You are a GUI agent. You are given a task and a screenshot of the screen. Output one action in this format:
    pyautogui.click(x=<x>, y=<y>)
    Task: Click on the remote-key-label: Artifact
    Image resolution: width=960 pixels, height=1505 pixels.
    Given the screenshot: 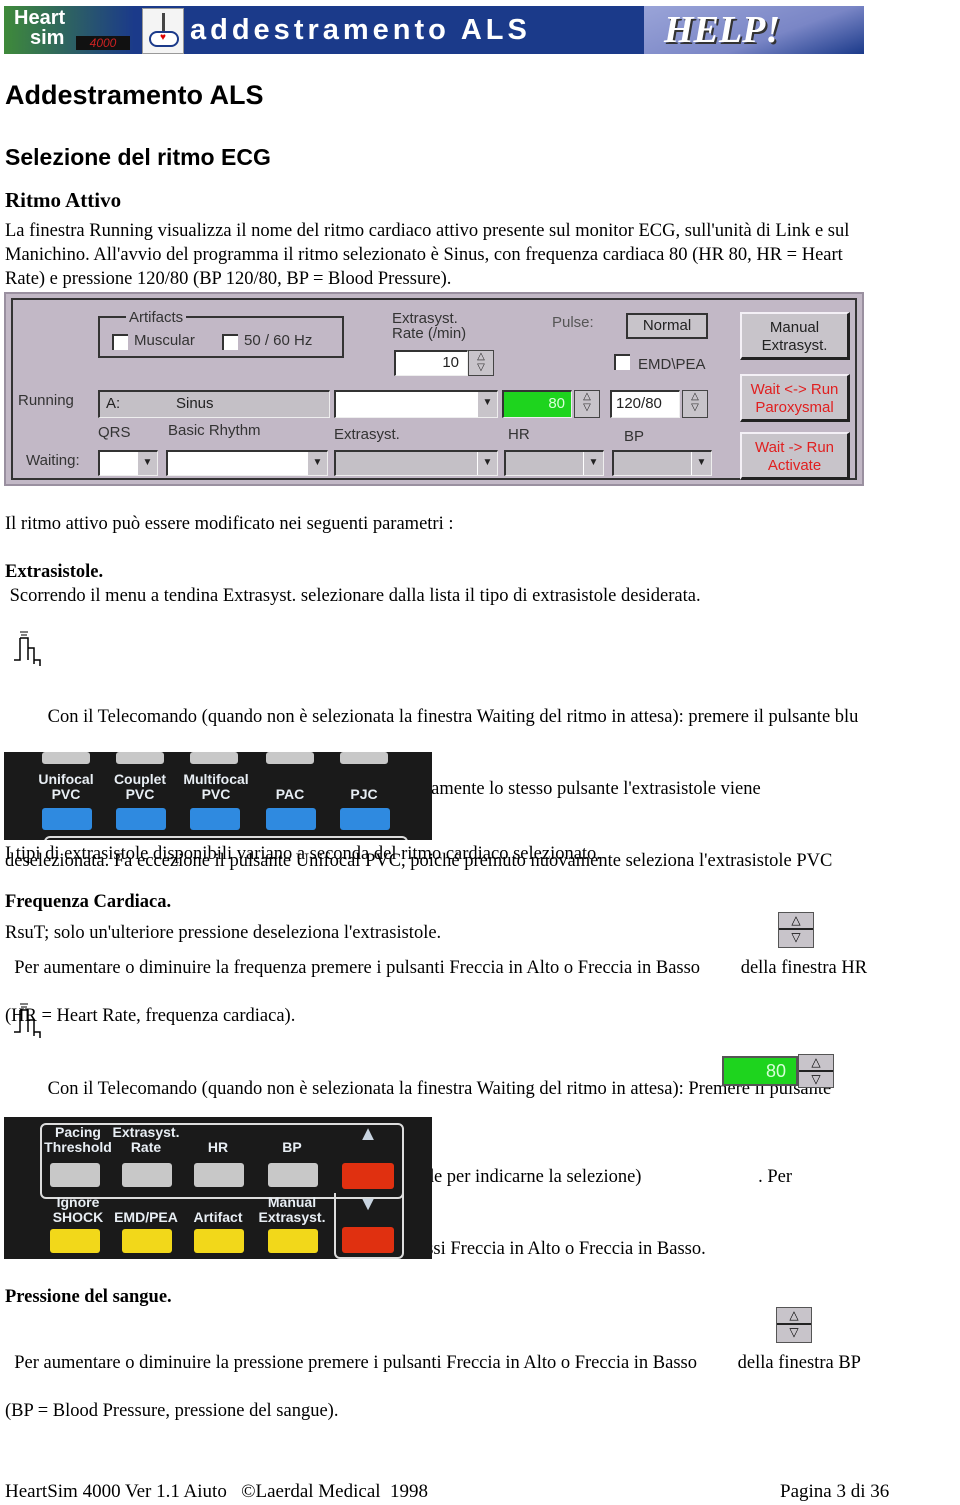 What is the action you would take?
    pyautogui.click(x=218, y=1217)
    